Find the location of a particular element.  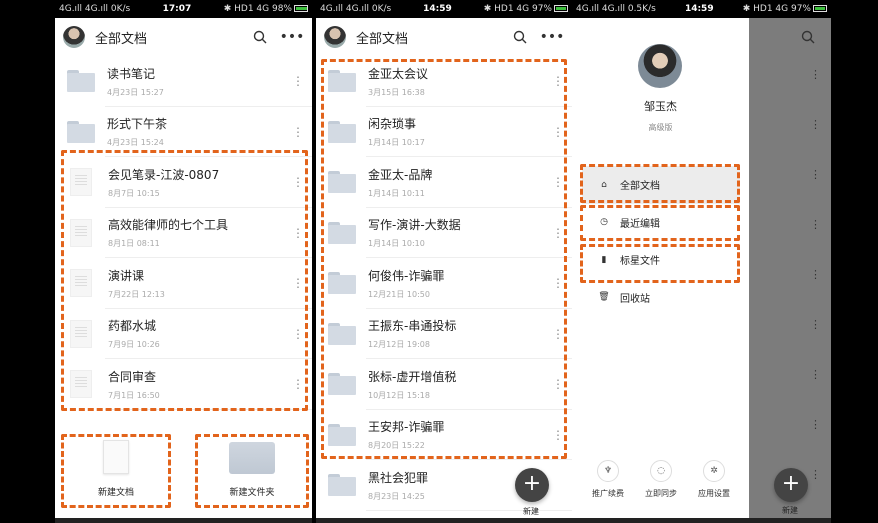

list-item: 何俊伟-诈骗罪 12月21日 10:50 ⋮ is located at coordinates (444, 283).